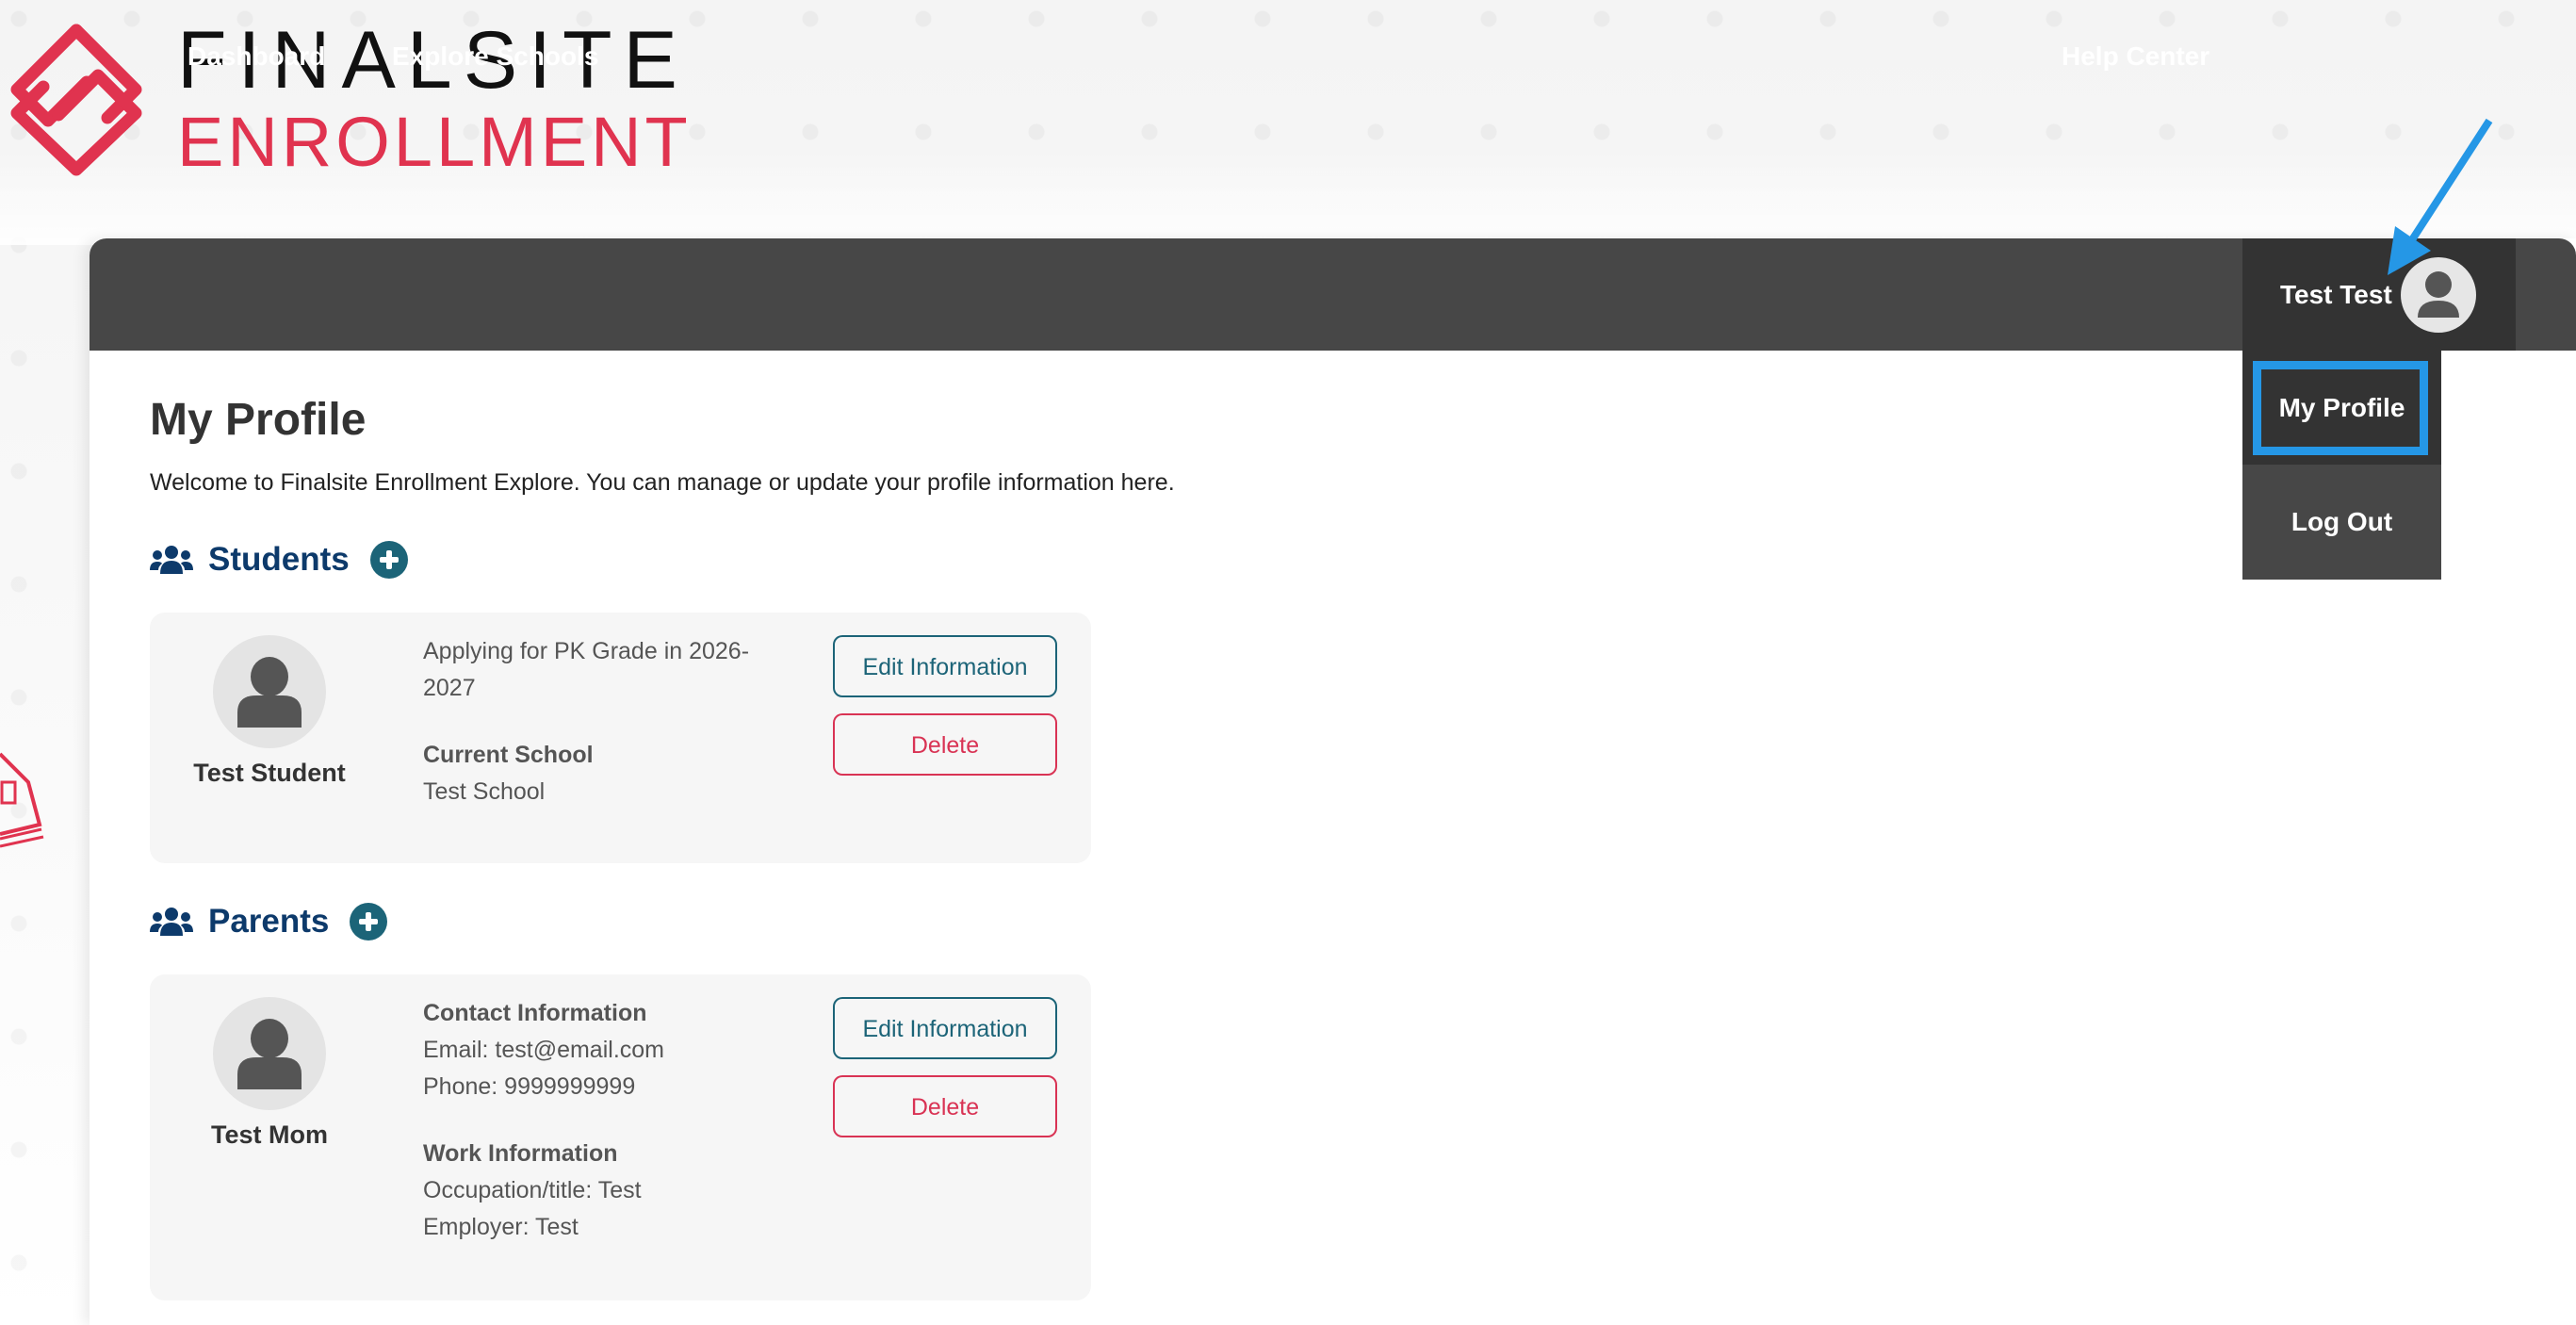 The image size is (2576, 1325). I want to click on add-parent-button, so click(369, 922).